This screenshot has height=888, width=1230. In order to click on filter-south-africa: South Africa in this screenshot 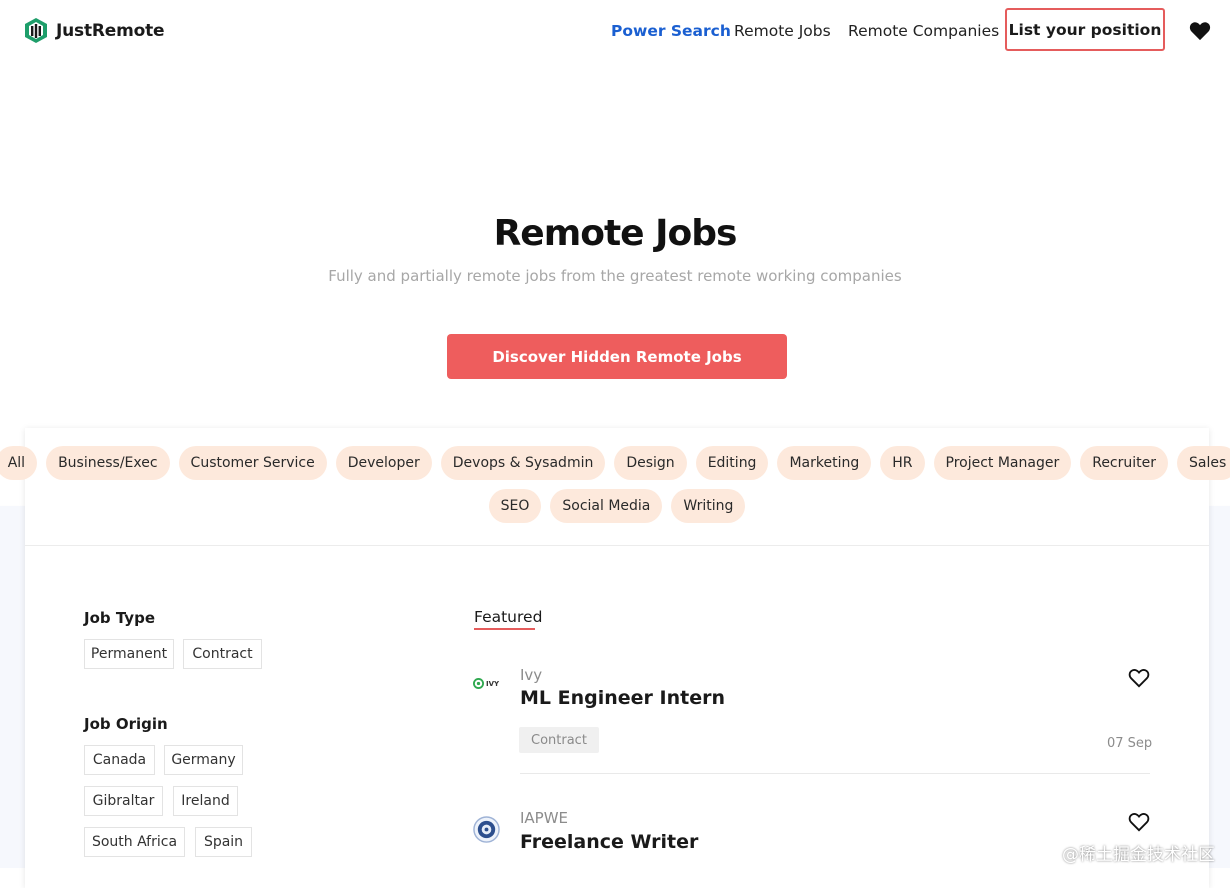, I will do `click(134, 842)`.